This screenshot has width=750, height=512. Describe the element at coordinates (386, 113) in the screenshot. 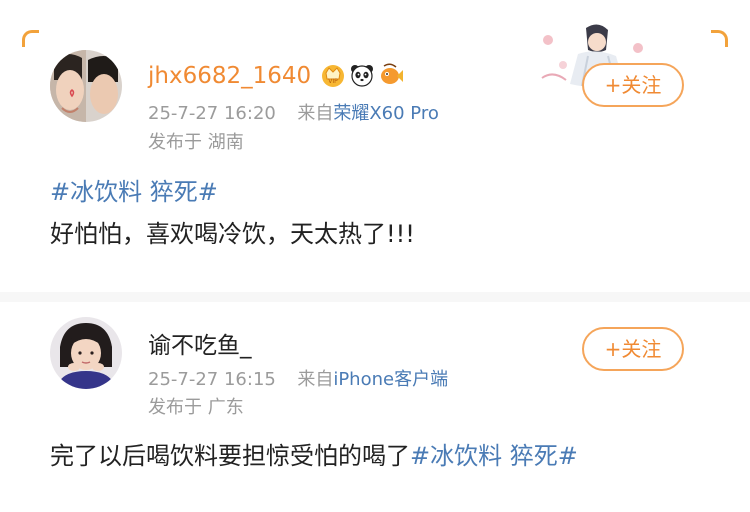

I see `source-device-link: 荣耀X60 Pro` at that location.